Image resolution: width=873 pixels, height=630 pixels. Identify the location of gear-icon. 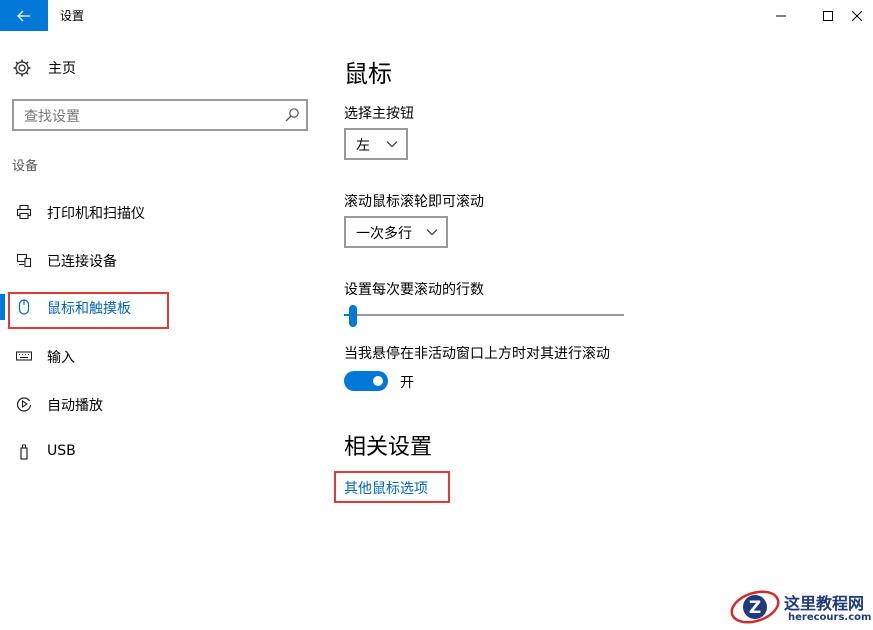
(22, 68).